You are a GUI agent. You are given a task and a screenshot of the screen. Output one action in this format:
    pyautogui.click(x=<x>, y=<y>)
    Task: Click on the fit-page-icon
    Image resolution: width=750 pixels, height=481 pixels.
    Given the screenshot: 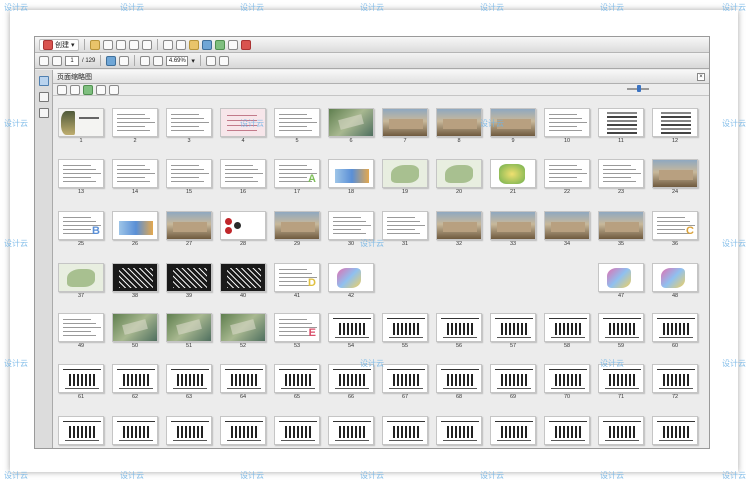 What is the action you would take?
    pyautogui.click(x=210, y=60)
    